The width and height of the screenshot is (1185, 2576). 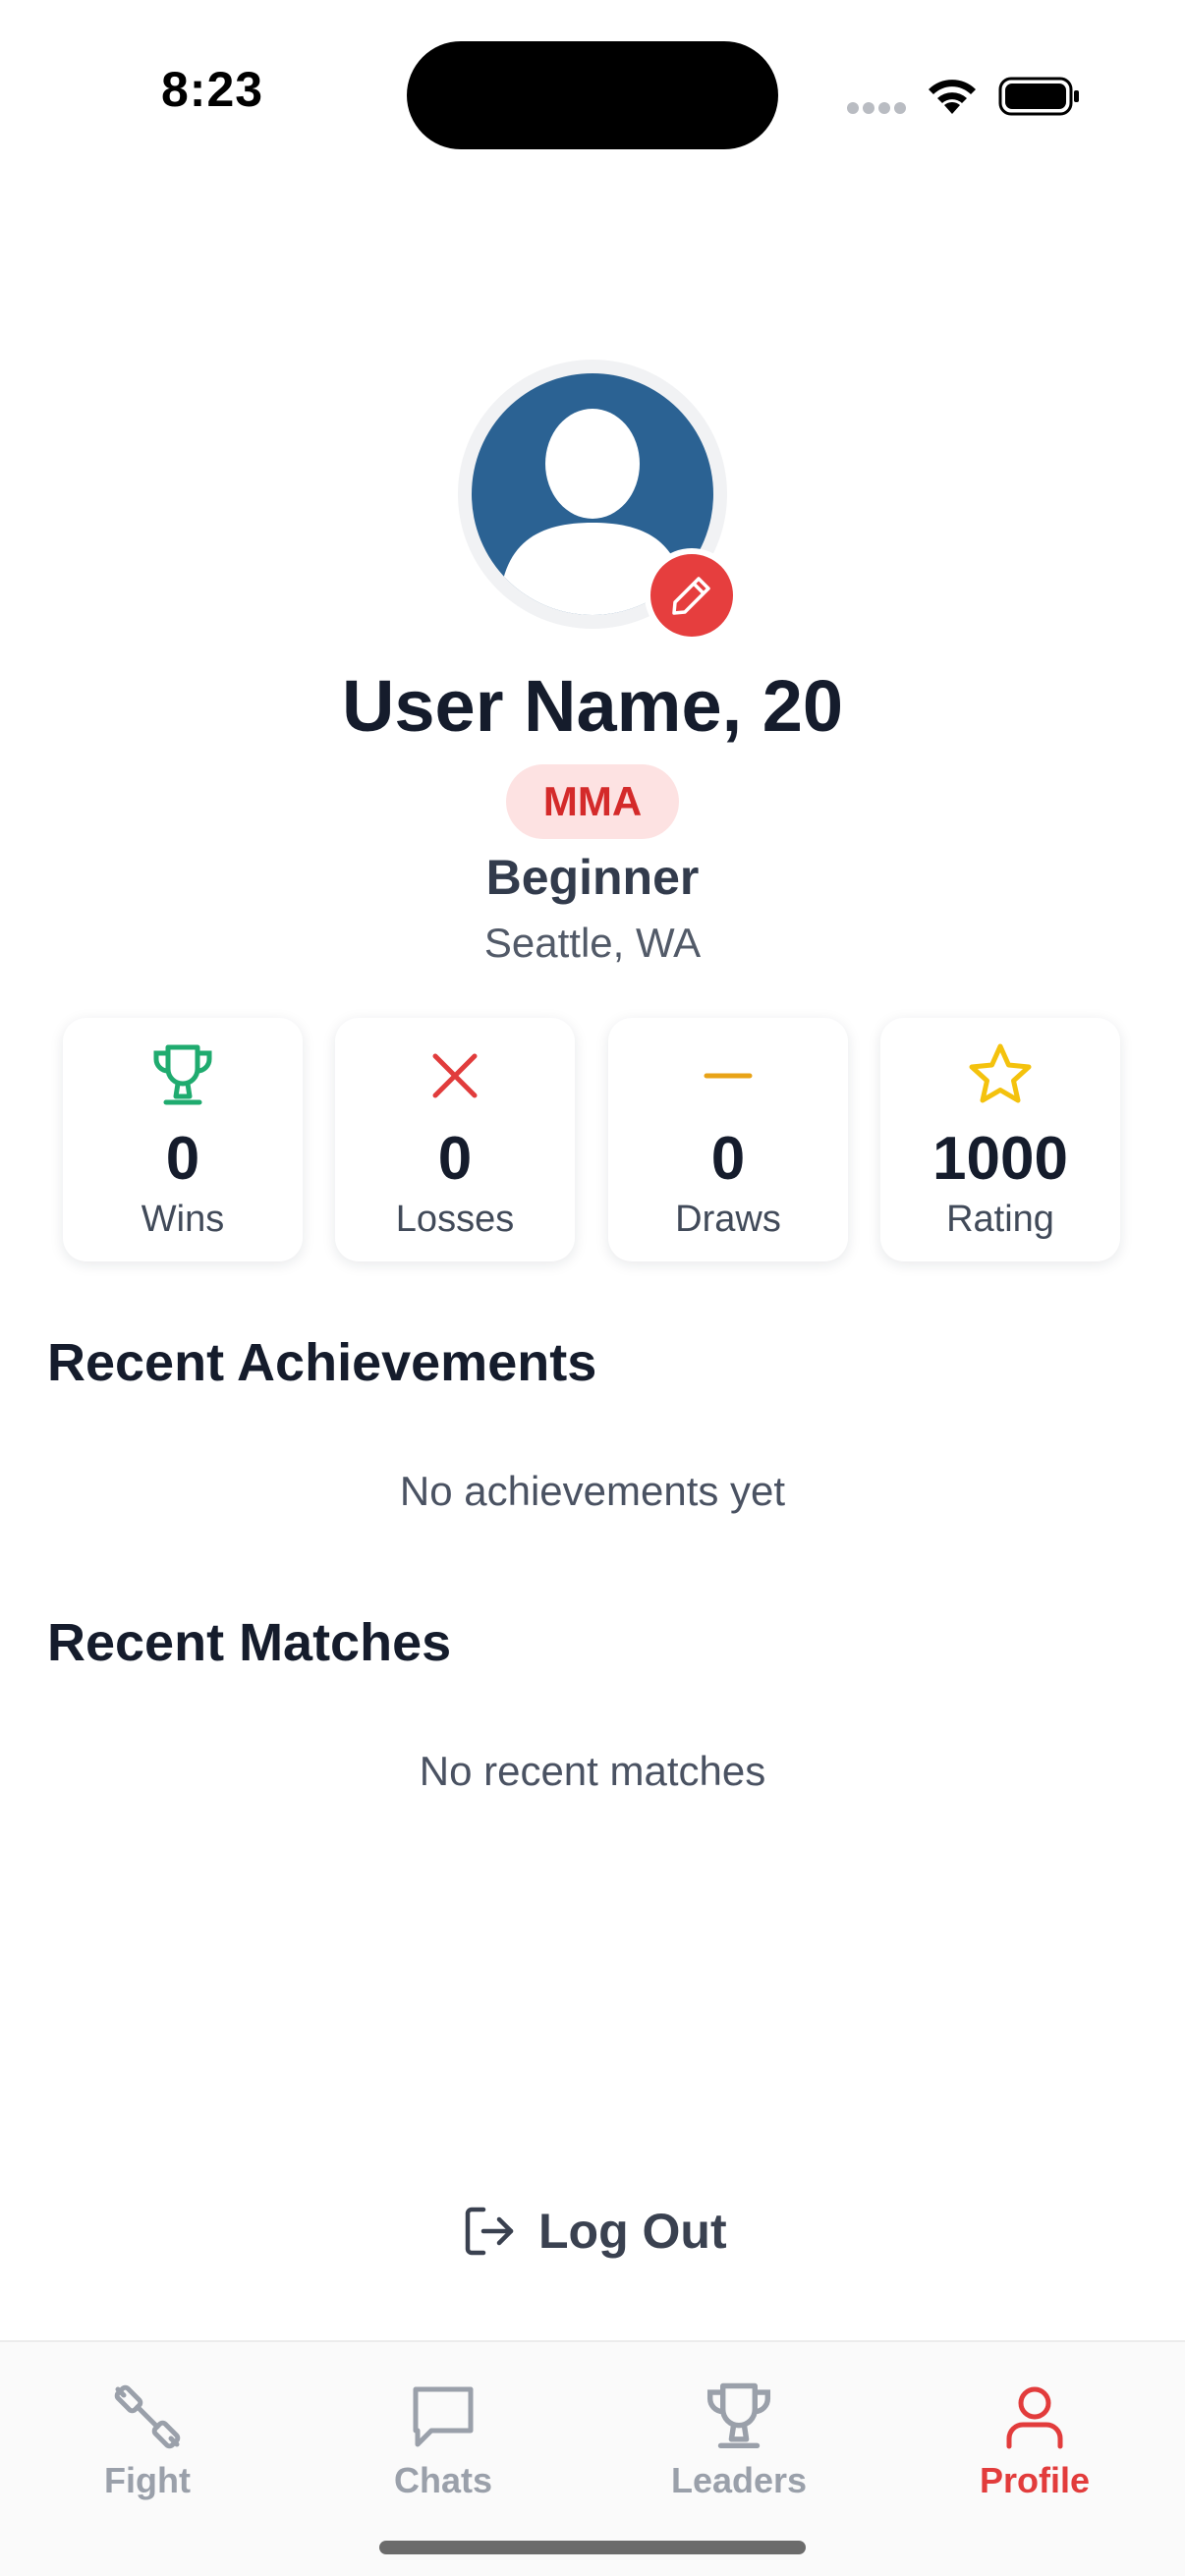 What do you see at coordinates (455, 1159) in the screenshot?
I see `losses-value: 0` at bounding box center [455, 1159].